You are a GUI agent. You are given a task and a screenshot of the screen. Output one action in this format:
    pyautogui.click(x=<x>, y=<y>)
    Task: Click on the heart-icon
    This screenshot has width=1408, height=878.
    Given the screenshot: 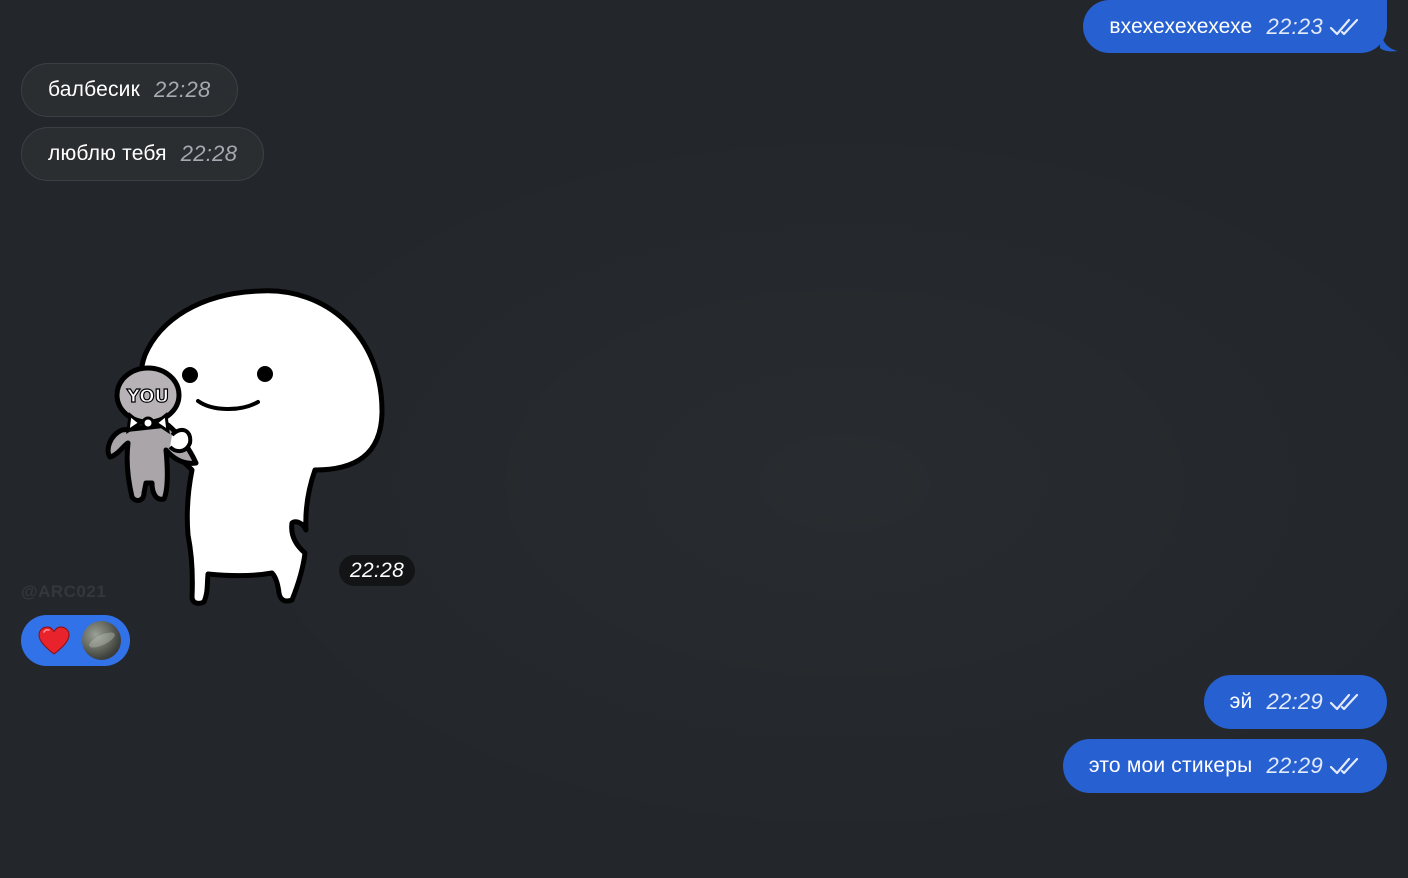 What is the action you would take?
    pyautogui.click(x=54, y=640)
    